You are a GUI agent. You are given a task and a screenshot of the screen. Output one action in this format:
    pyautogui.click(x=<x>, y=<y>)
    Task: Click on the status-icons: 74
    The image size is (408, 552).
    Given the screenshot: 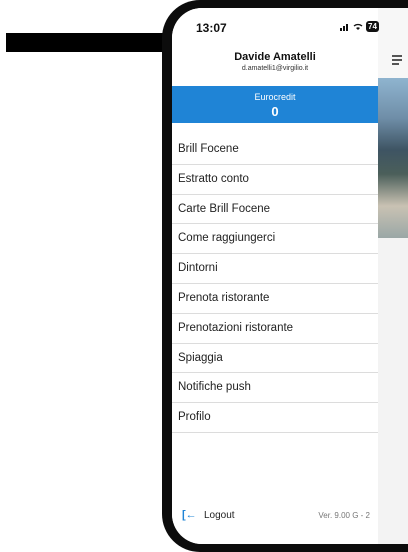 What is the action you would take?
    pyautogui.click(x=359, y=26)
    